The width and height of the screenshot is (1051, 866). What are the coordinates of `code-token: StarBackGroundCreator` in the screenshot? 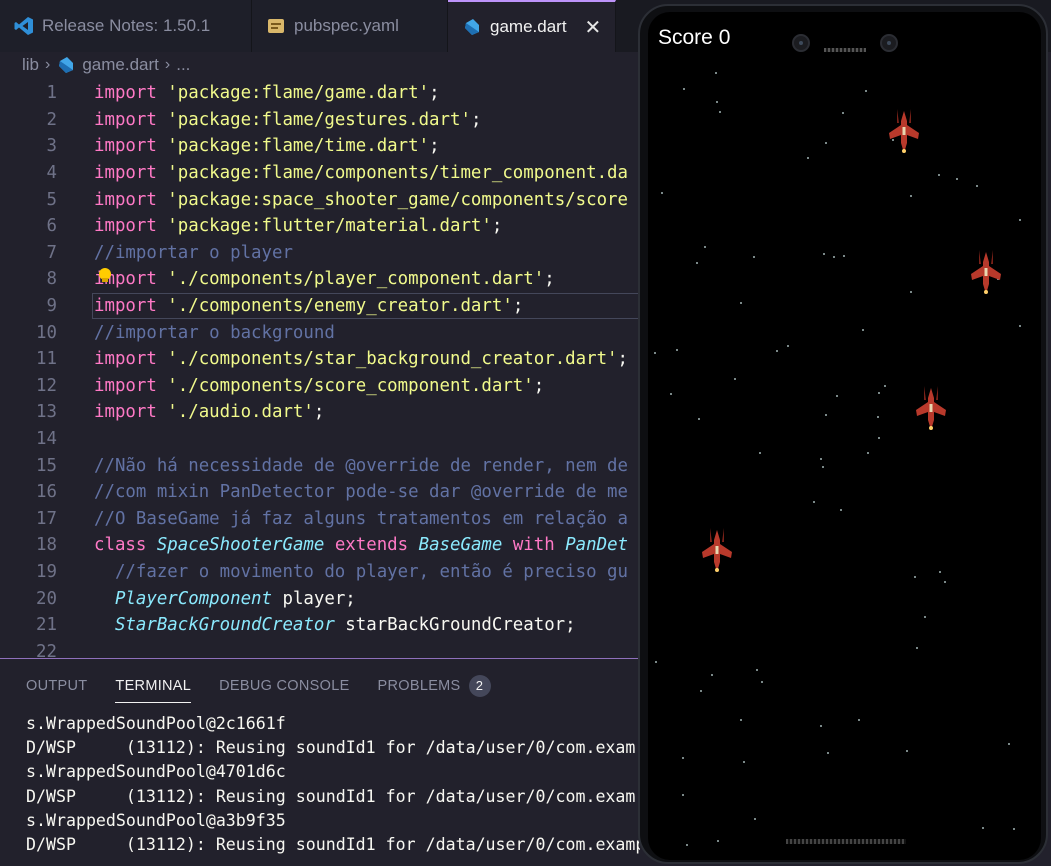 It's located at (220, 625).